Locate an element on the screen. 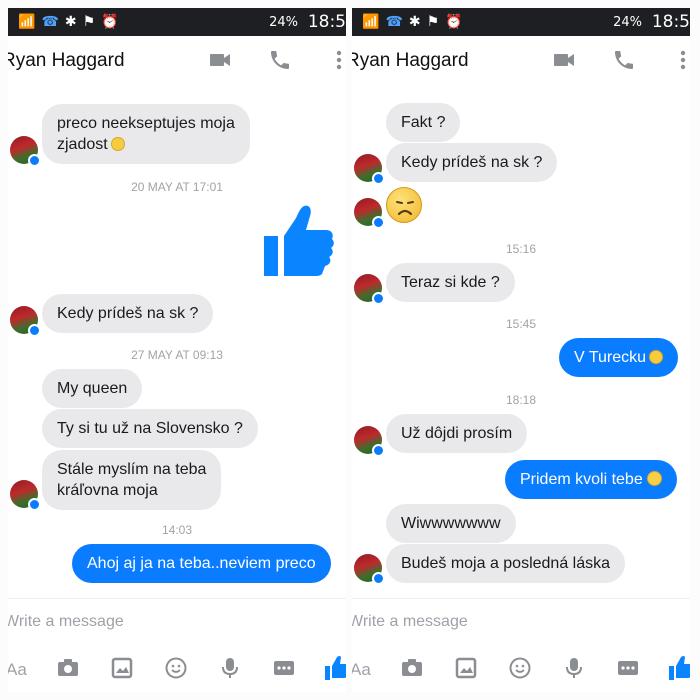 The image size is (700, 700). message-text: Stále myslím na teba is located at coordinates (132, 469).